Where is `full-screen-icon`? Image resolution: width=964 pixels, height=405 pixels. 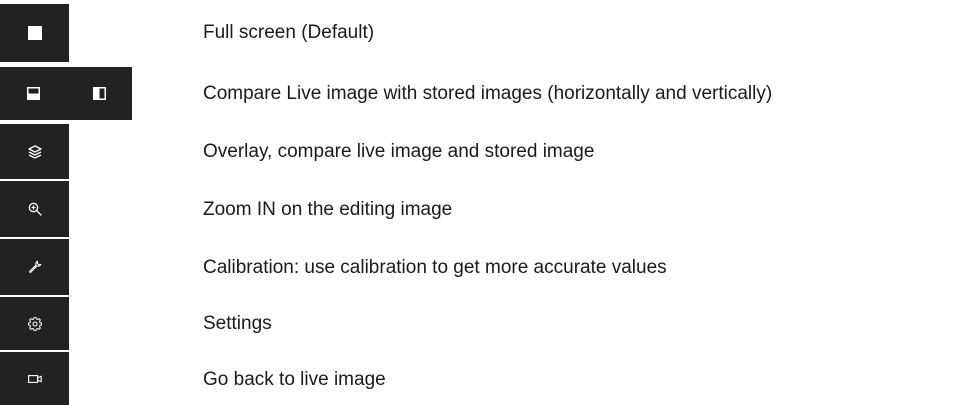 full-screen-icon is located at coordinates (34, 33).